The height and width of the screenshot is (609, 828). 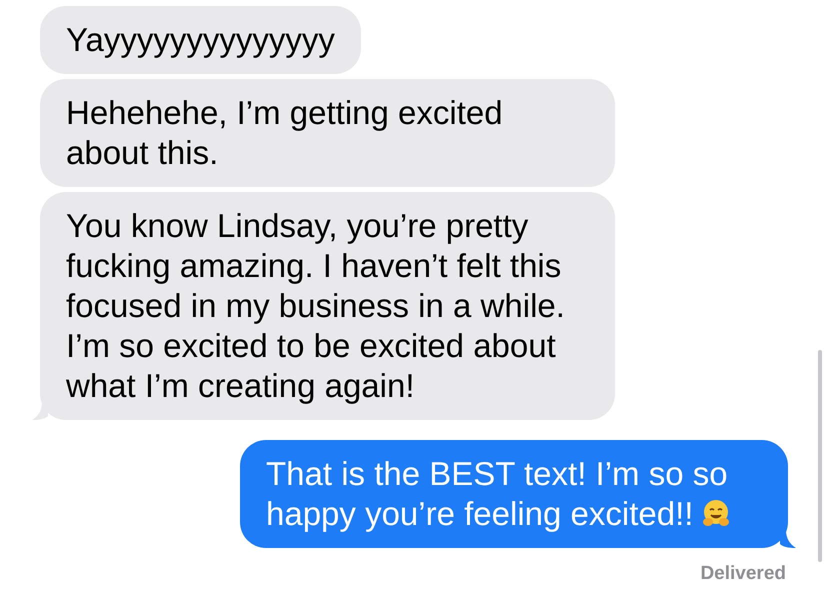 I want to click on message-bubble: Hehehehe, I’m getting excited about this., so click(x=327, y=133).